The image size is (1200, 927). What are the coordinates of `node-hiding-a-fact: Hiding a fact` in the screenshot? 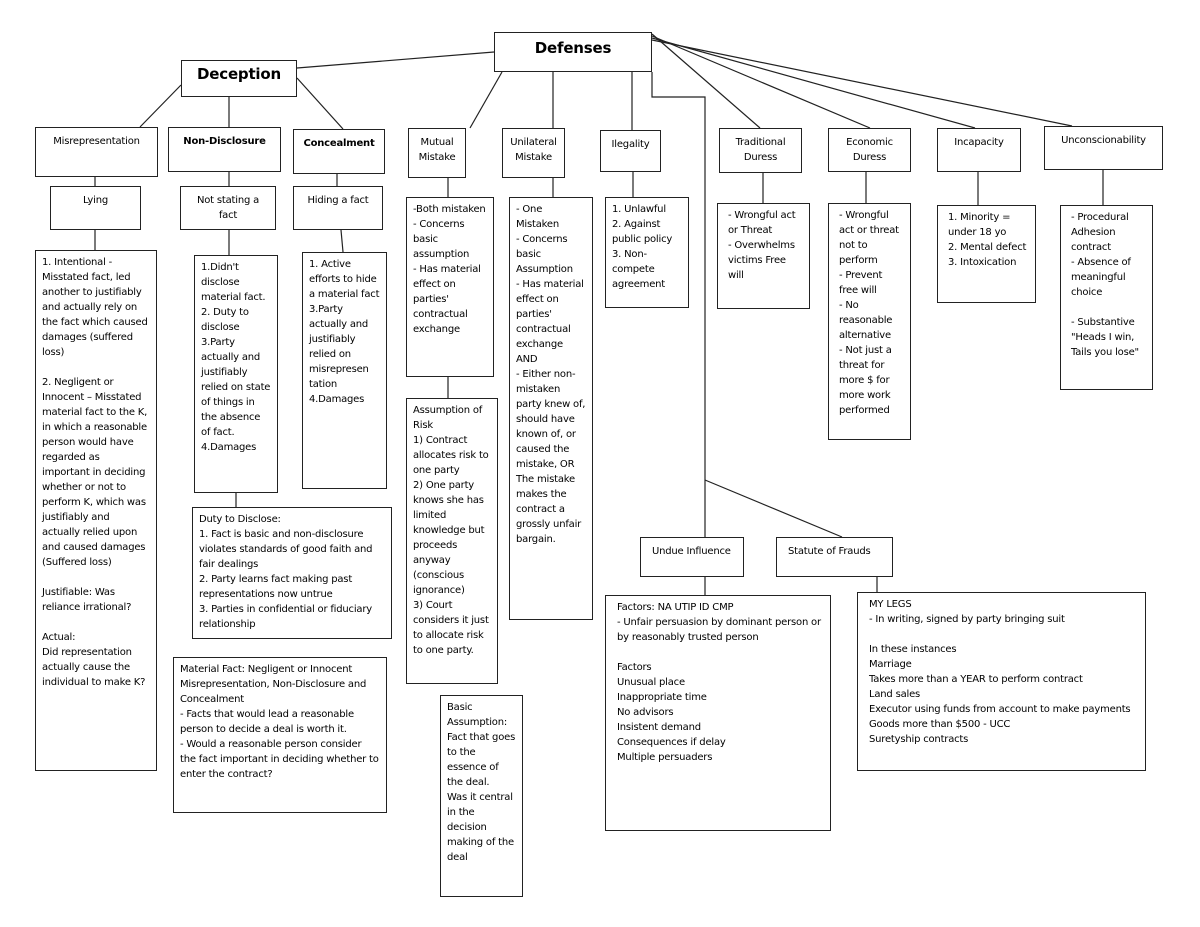 It's located at (338, 208).